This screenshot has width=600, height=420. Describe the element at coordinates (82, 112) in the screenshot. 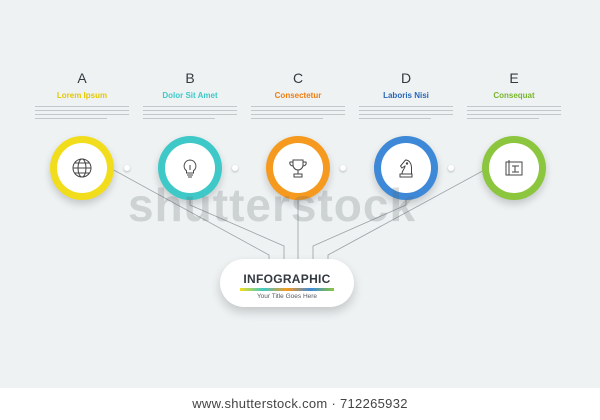

I see `column-a-placeholder-text` at that location.